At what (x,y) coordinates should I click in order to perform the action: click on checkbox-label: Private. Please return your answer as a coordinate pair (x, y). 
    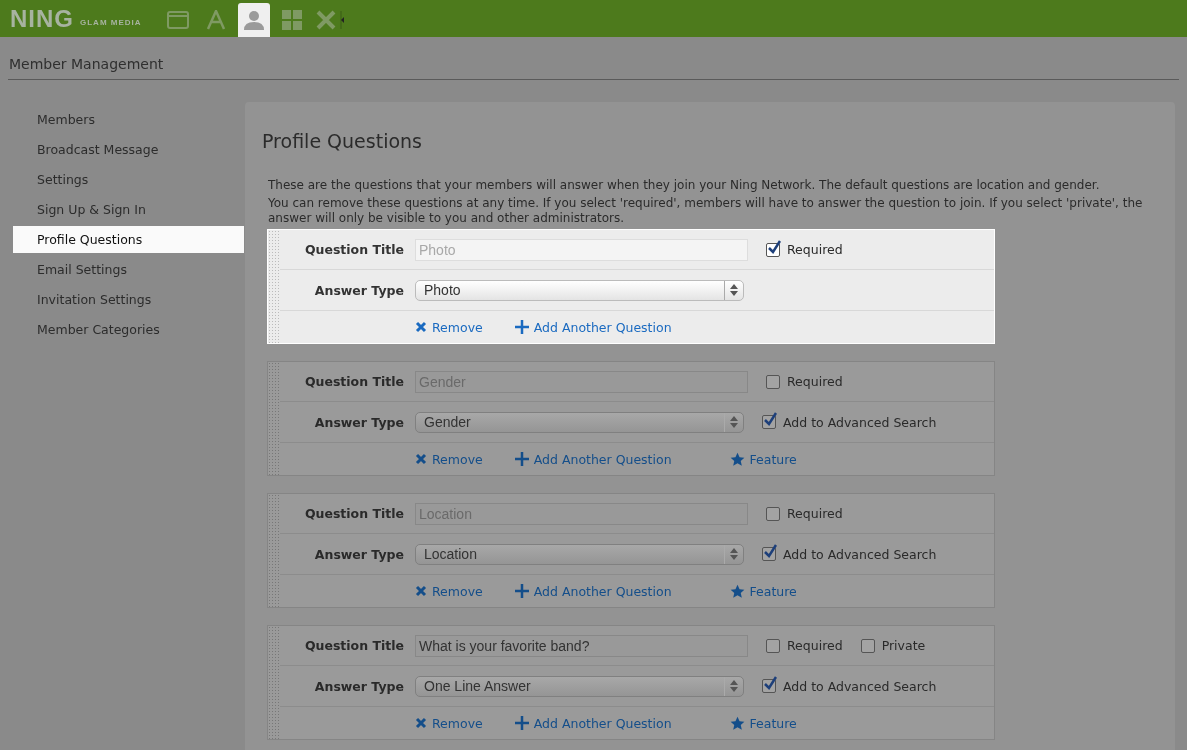
    Looking at the image, I should click on (893, 645).